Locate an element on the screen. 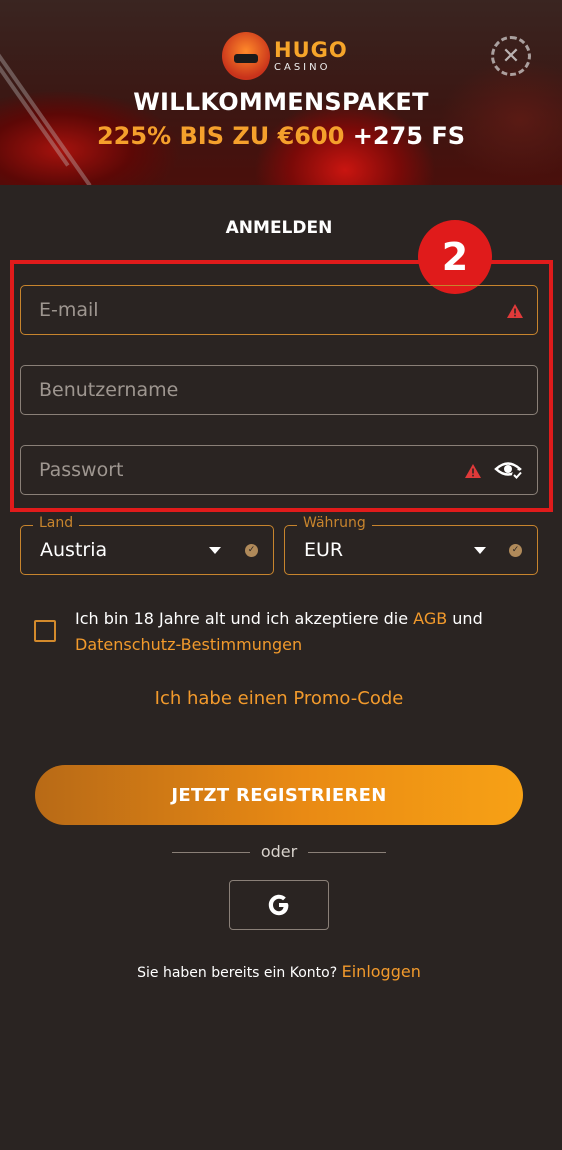 Image resolution: width=562 pixels, height=1150 pixels. offer-spins: +275 FS is located at coordinates (408, 136).